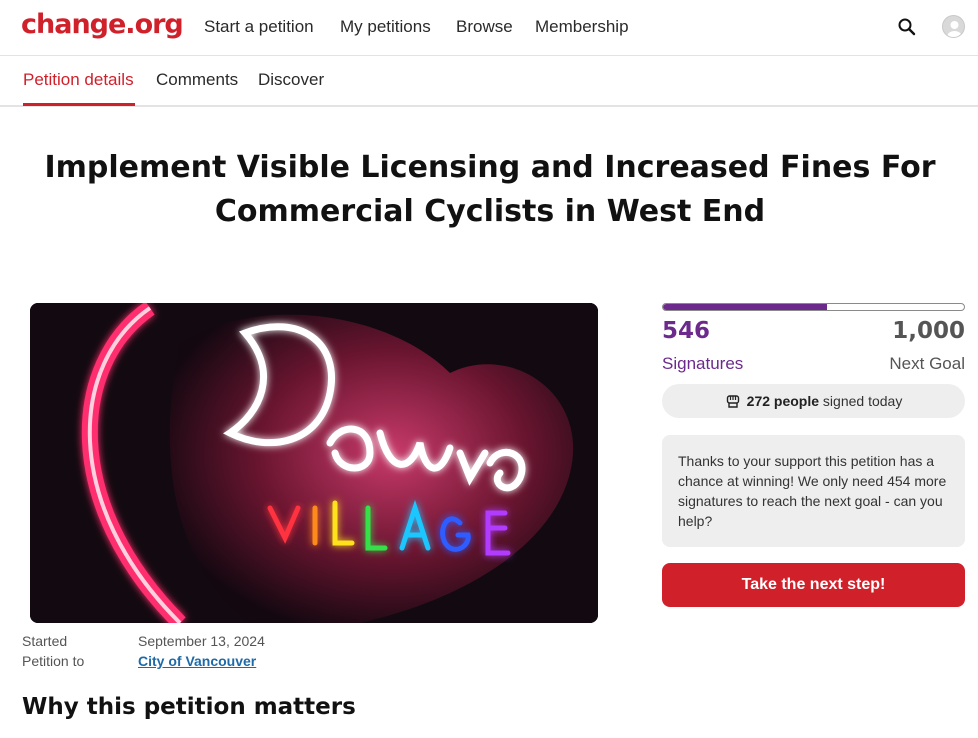 This screenshot has width=978, height=738. Describe the element at coordinates (79, 104) in the screenshot. I see `active-tab-indicator` at that location.